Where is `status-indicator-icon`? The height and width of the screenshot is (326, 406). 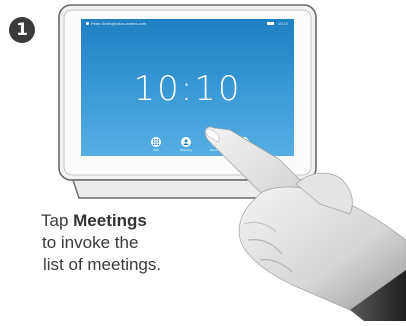
status-indicator-icon is located at coordinates (87, 23).